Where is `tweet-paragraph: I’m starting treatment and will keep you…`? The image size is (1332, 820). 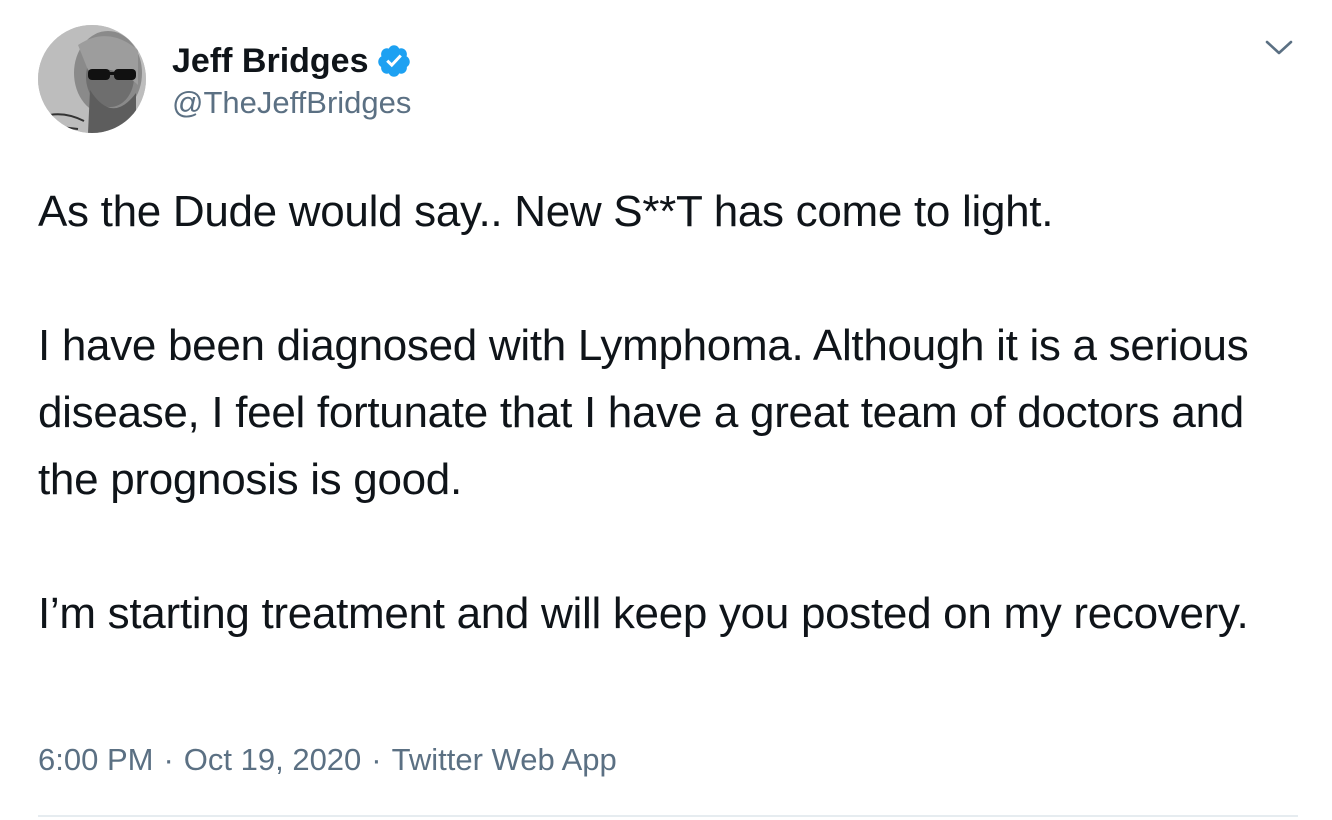
tweet-paragraph: I’m starting treatment and will keep you… is located at coordinates (643, 613).